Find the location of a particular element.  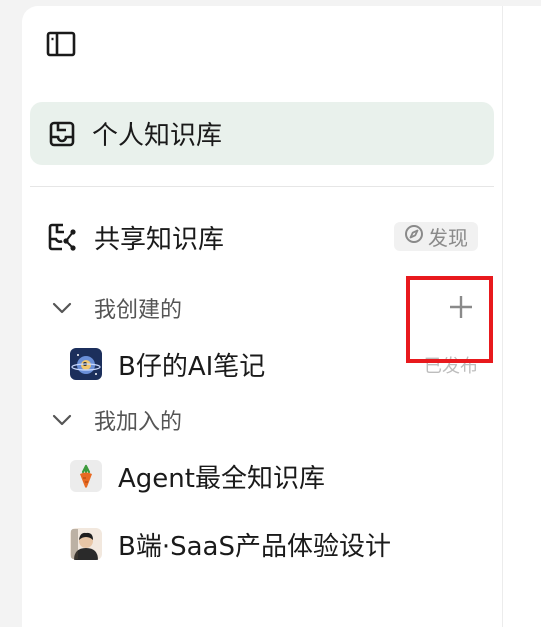

personal-kb-icon is located at coordinates (62, 134).